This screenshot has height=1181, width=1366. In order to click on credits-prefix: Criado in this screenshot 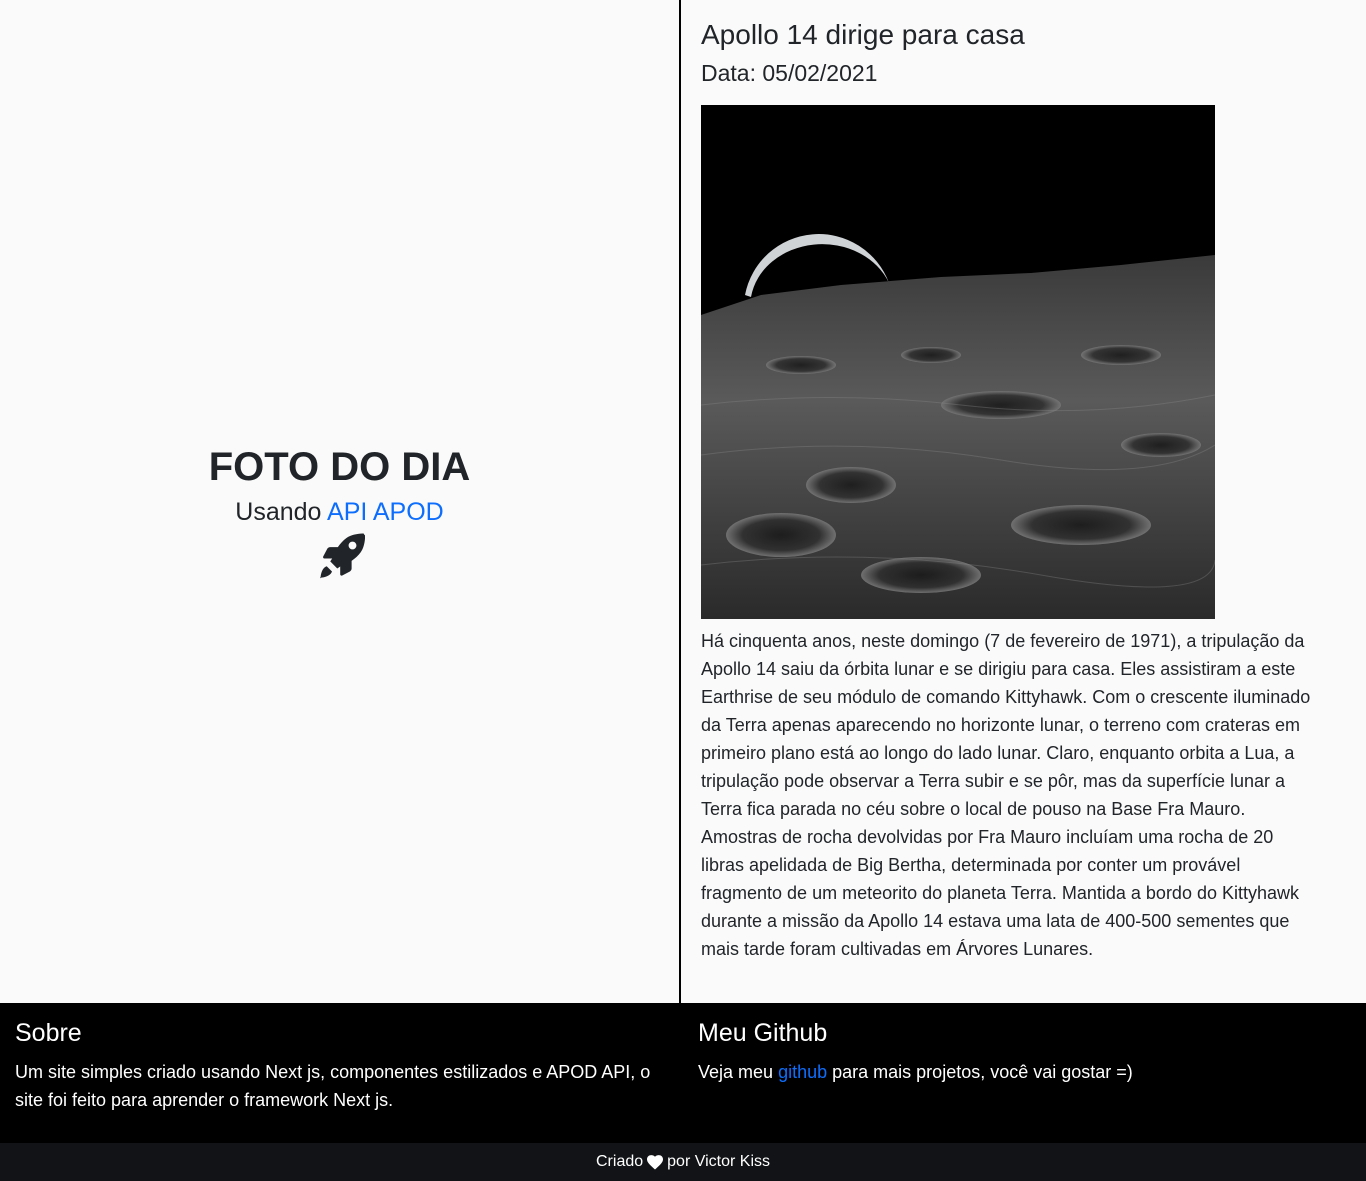, I will do `click(620, 1161)`.